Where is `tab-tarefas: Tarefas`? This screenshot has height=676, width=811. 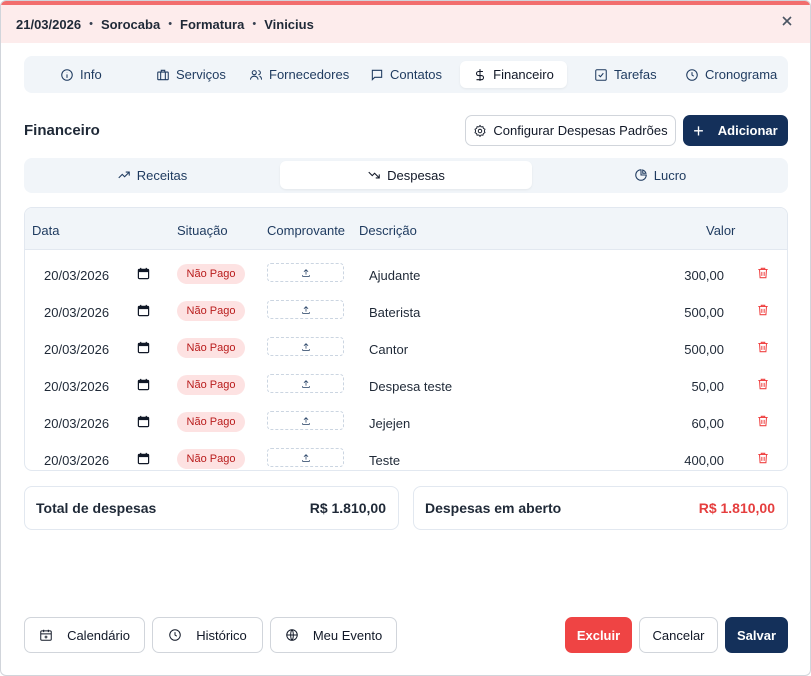
tab-tarefas: Tarefas is located at coordinates (625, 74).